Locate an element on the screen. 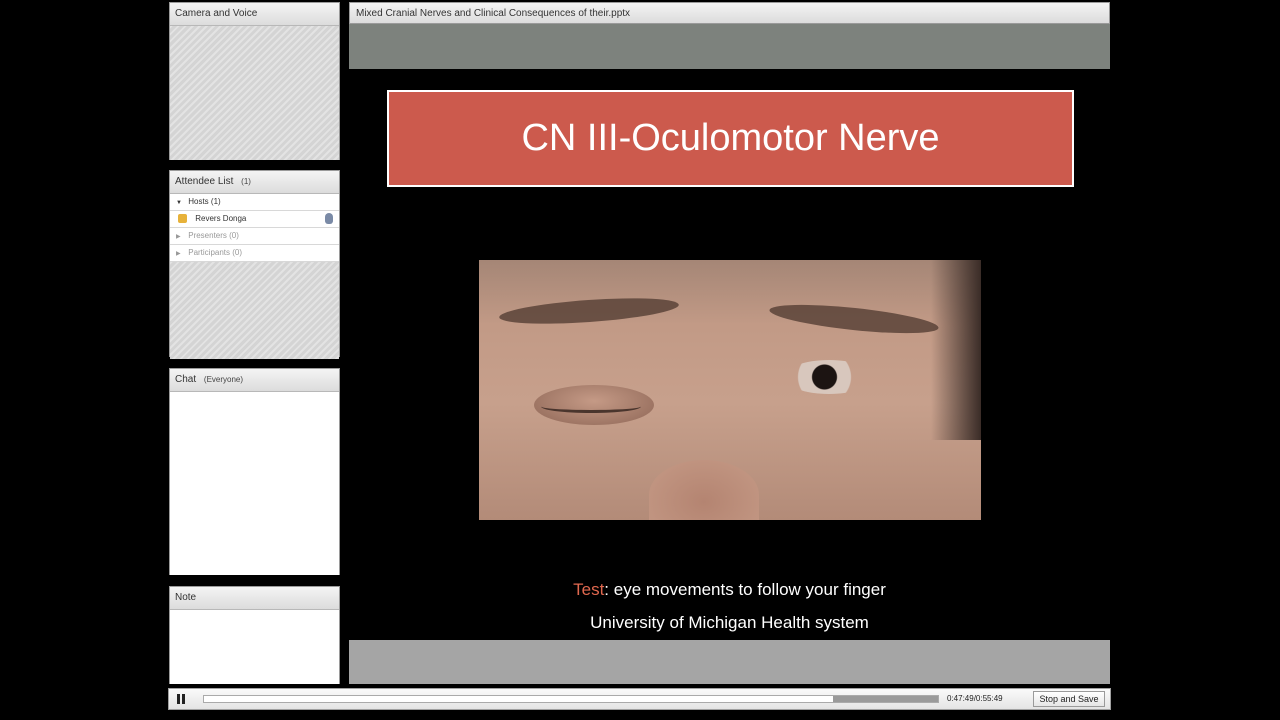 This screenshot has width=1280, height=720. microphone-icon is located at coordinates (329, 218).